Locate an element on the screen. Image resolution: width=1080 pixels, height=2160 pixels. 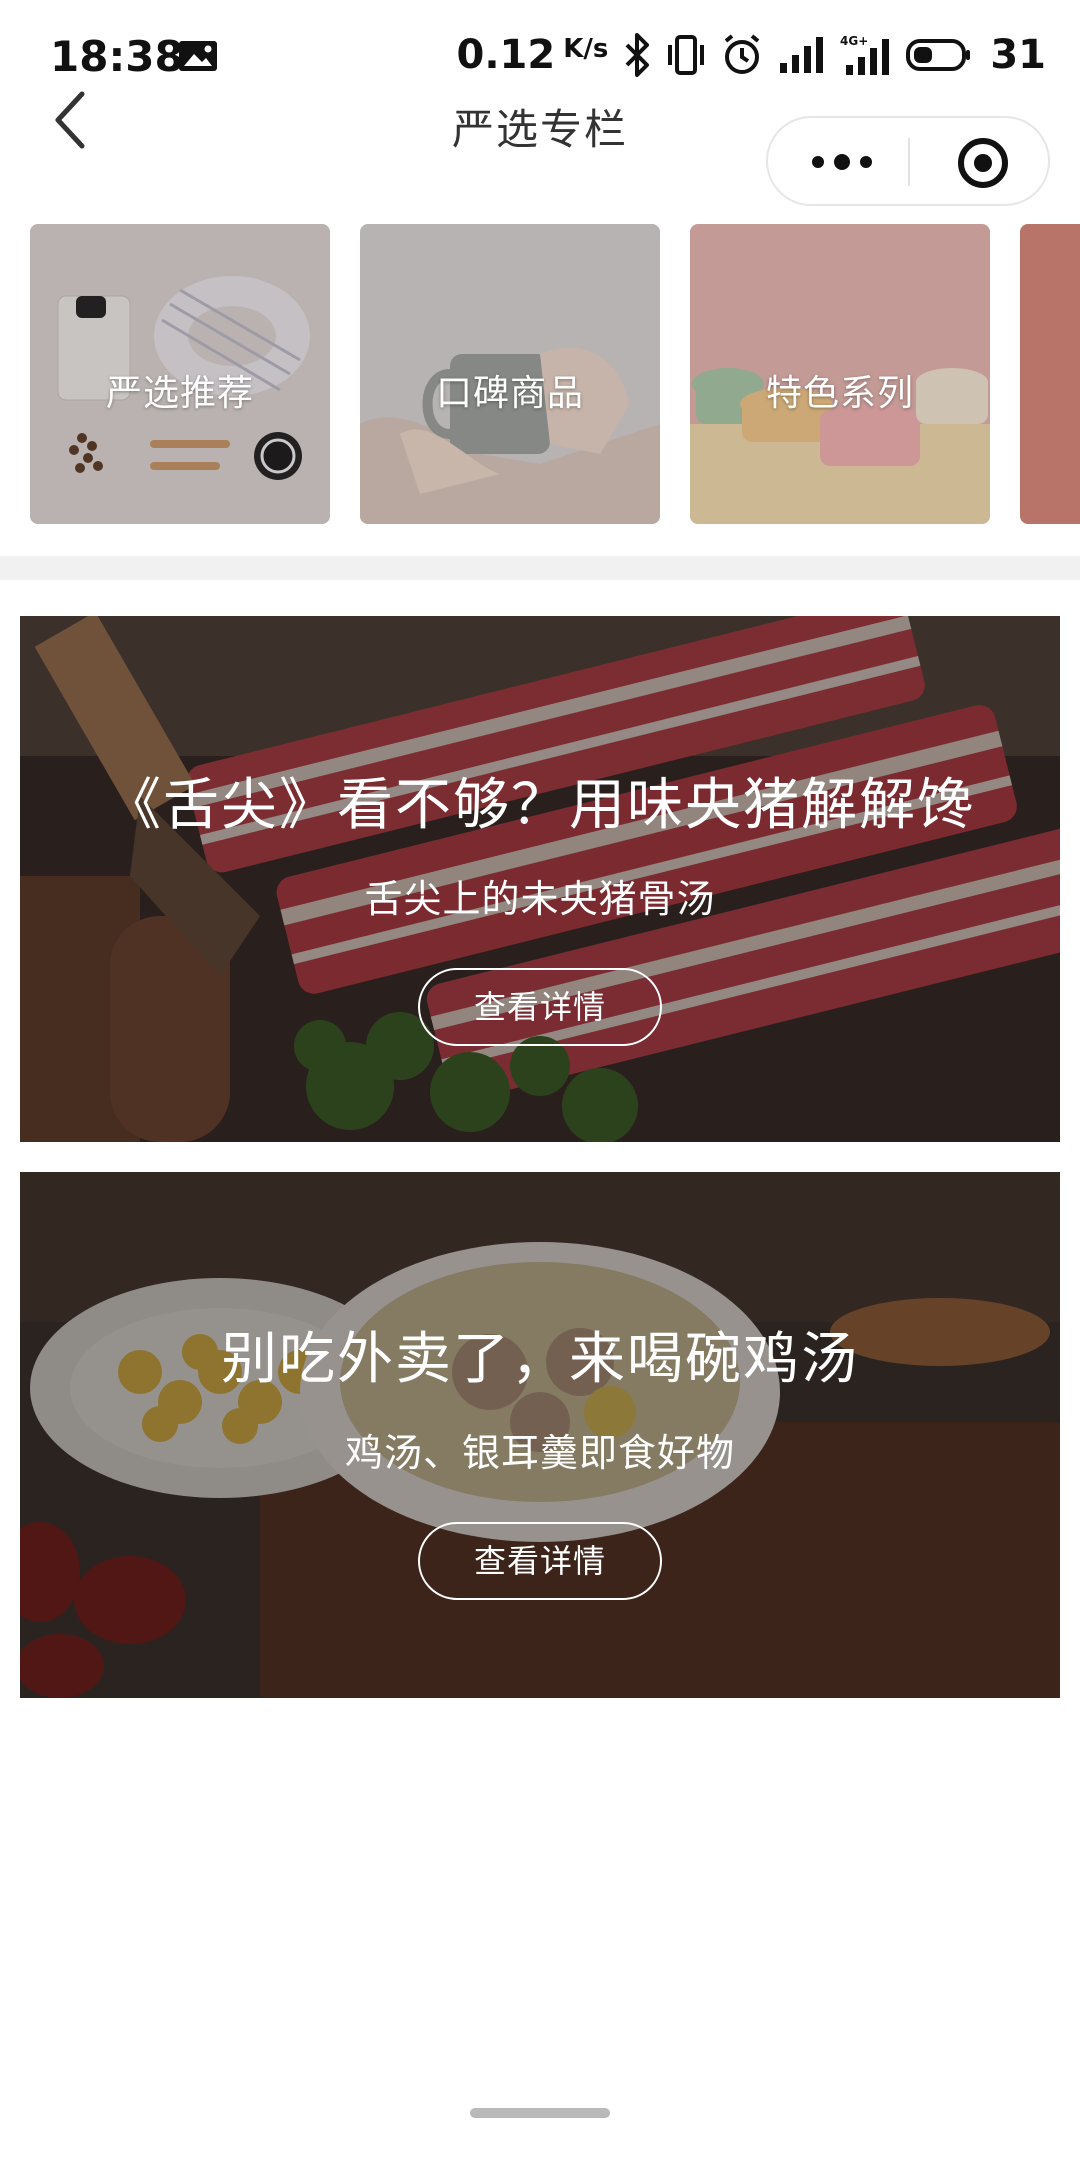
category-card-yanxuan: 严选推荐 is located at coordinates (180, 374).